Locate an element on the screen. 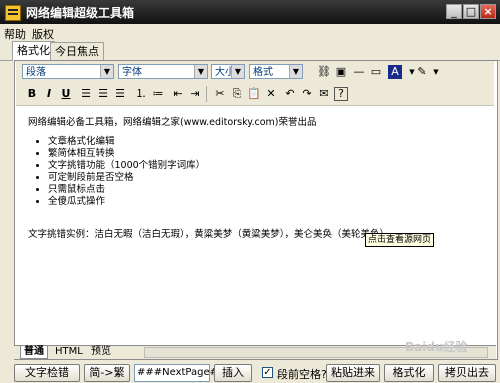 This screenshot has height=383, width=500. list-item: 文章格式化编辑 is located at coordinates (126, 142).